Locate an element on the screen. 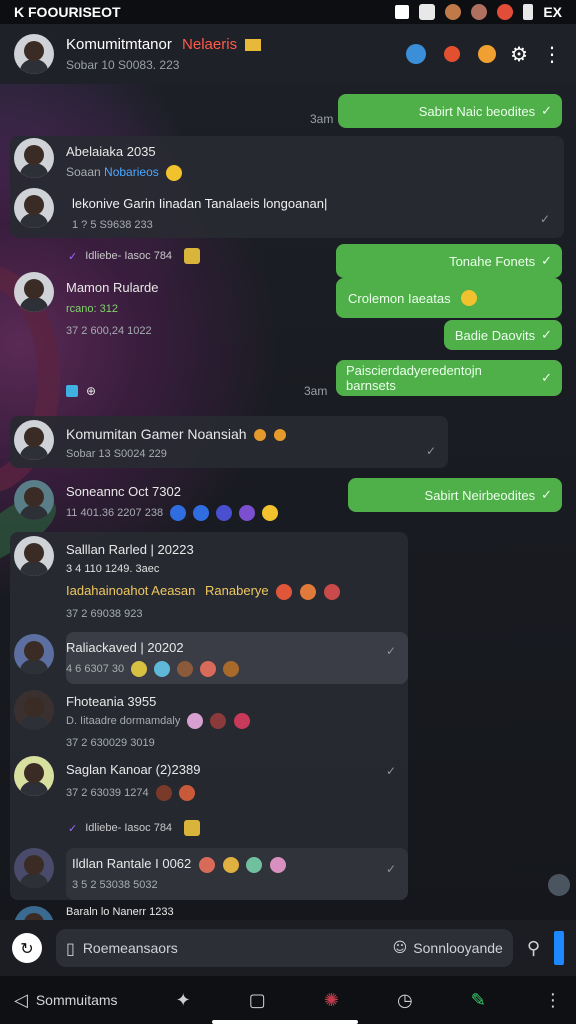 The width and height of the screenshot is (576, 1024). outgoing-message: Paiscierdadyeredentojn barnsets ✓ is located at coordinates (449, 378).